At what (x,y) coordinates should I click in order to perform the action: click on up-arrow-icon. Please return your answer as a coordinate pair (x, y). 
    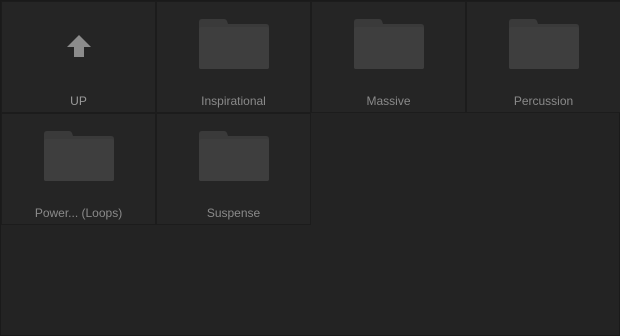
    Looking at the image, I should click on (78, 46).